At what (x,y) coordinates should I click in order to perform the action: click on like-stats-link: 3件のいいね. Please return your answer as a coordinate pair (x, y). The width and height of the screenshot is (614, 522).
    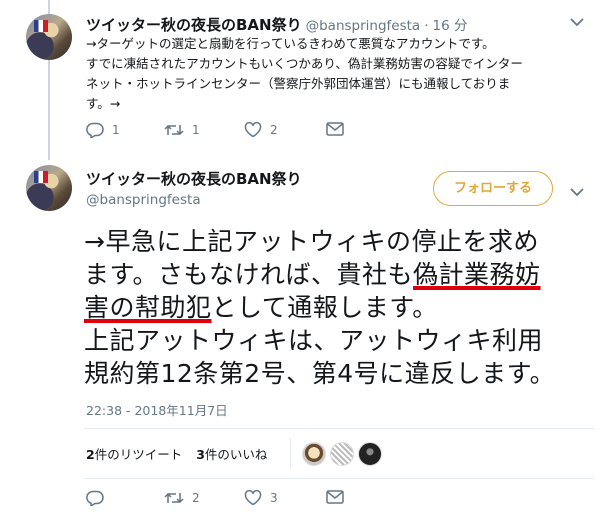
    Looking at the image, I should click on (231, 453).